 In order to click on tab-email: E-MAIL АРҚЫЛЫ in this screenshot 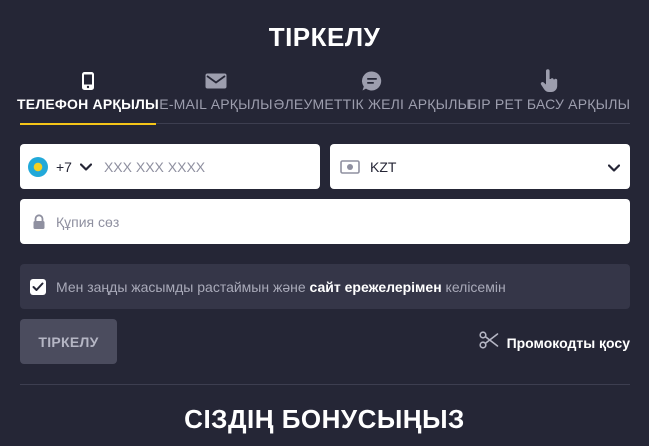, I will do `click(216, 95)`.